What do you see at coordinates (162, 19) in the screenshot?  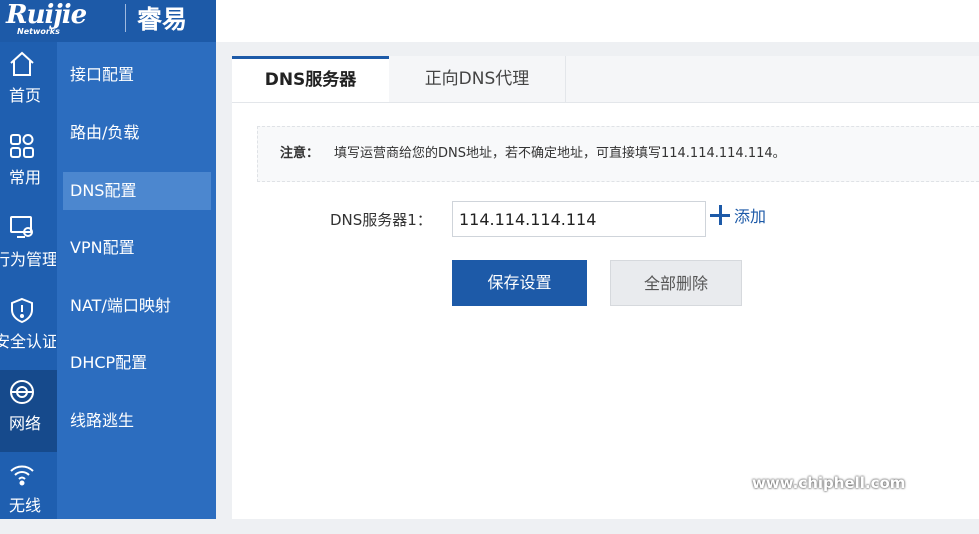 I see `brand-product: 睿易` at bounding box center [162, 19].